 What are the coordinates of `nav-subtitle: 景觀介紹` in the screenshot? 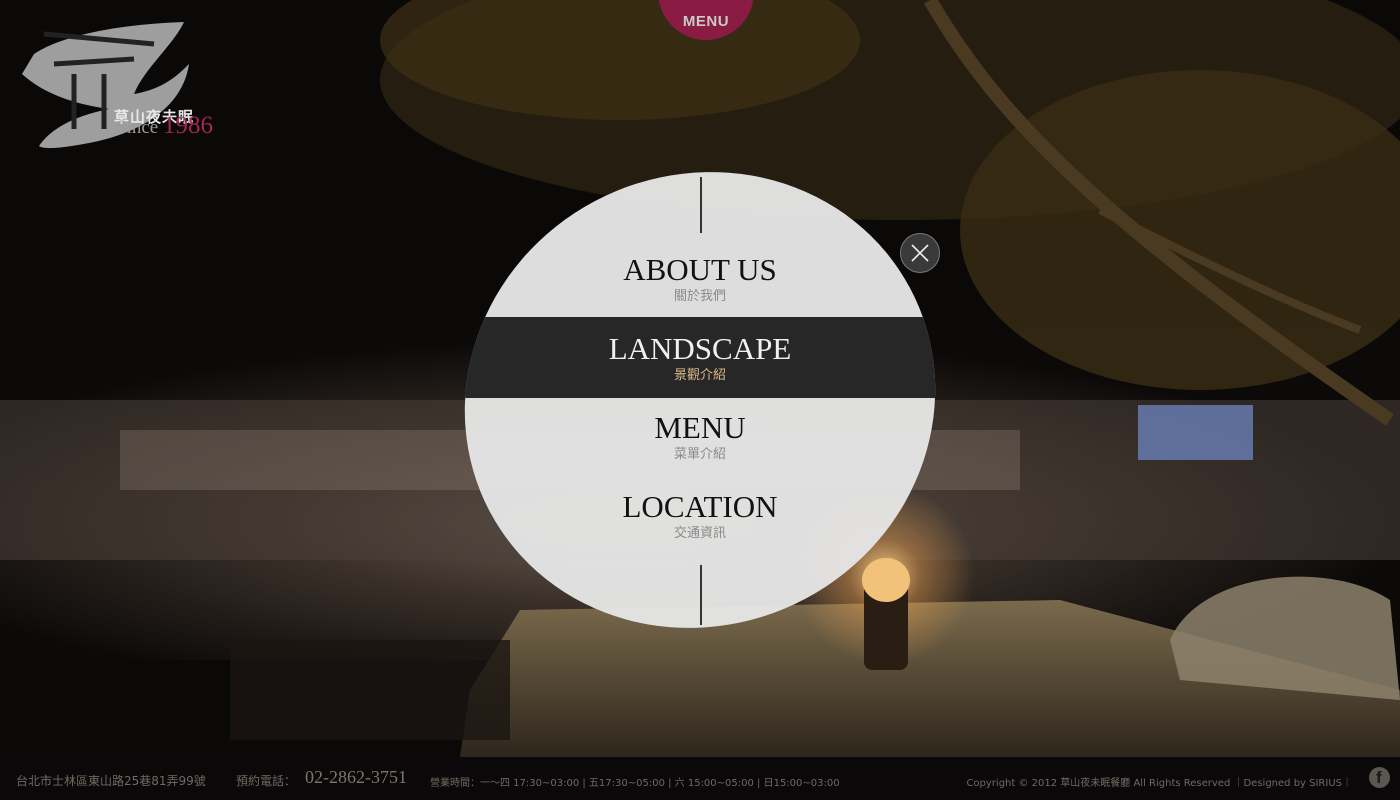 It's located at (699, 375).